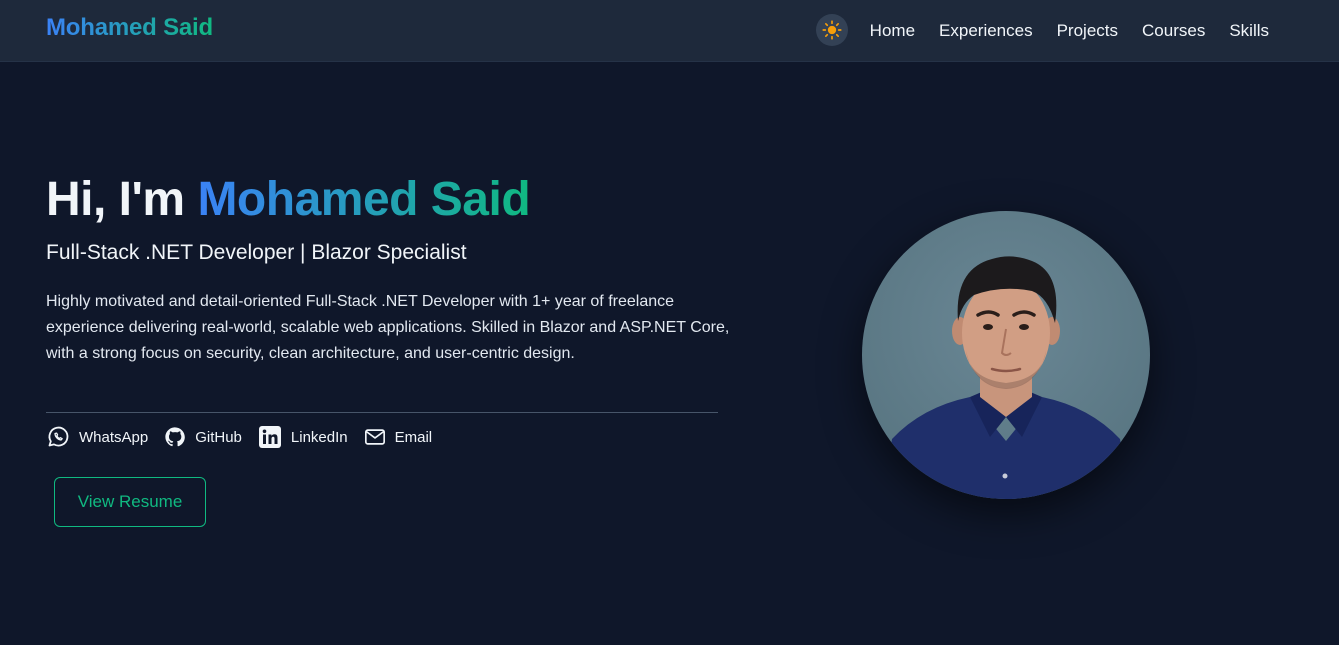  I want to click on social-links: WhatsApp GitHub LinkedIn Email, so click(239, 437).